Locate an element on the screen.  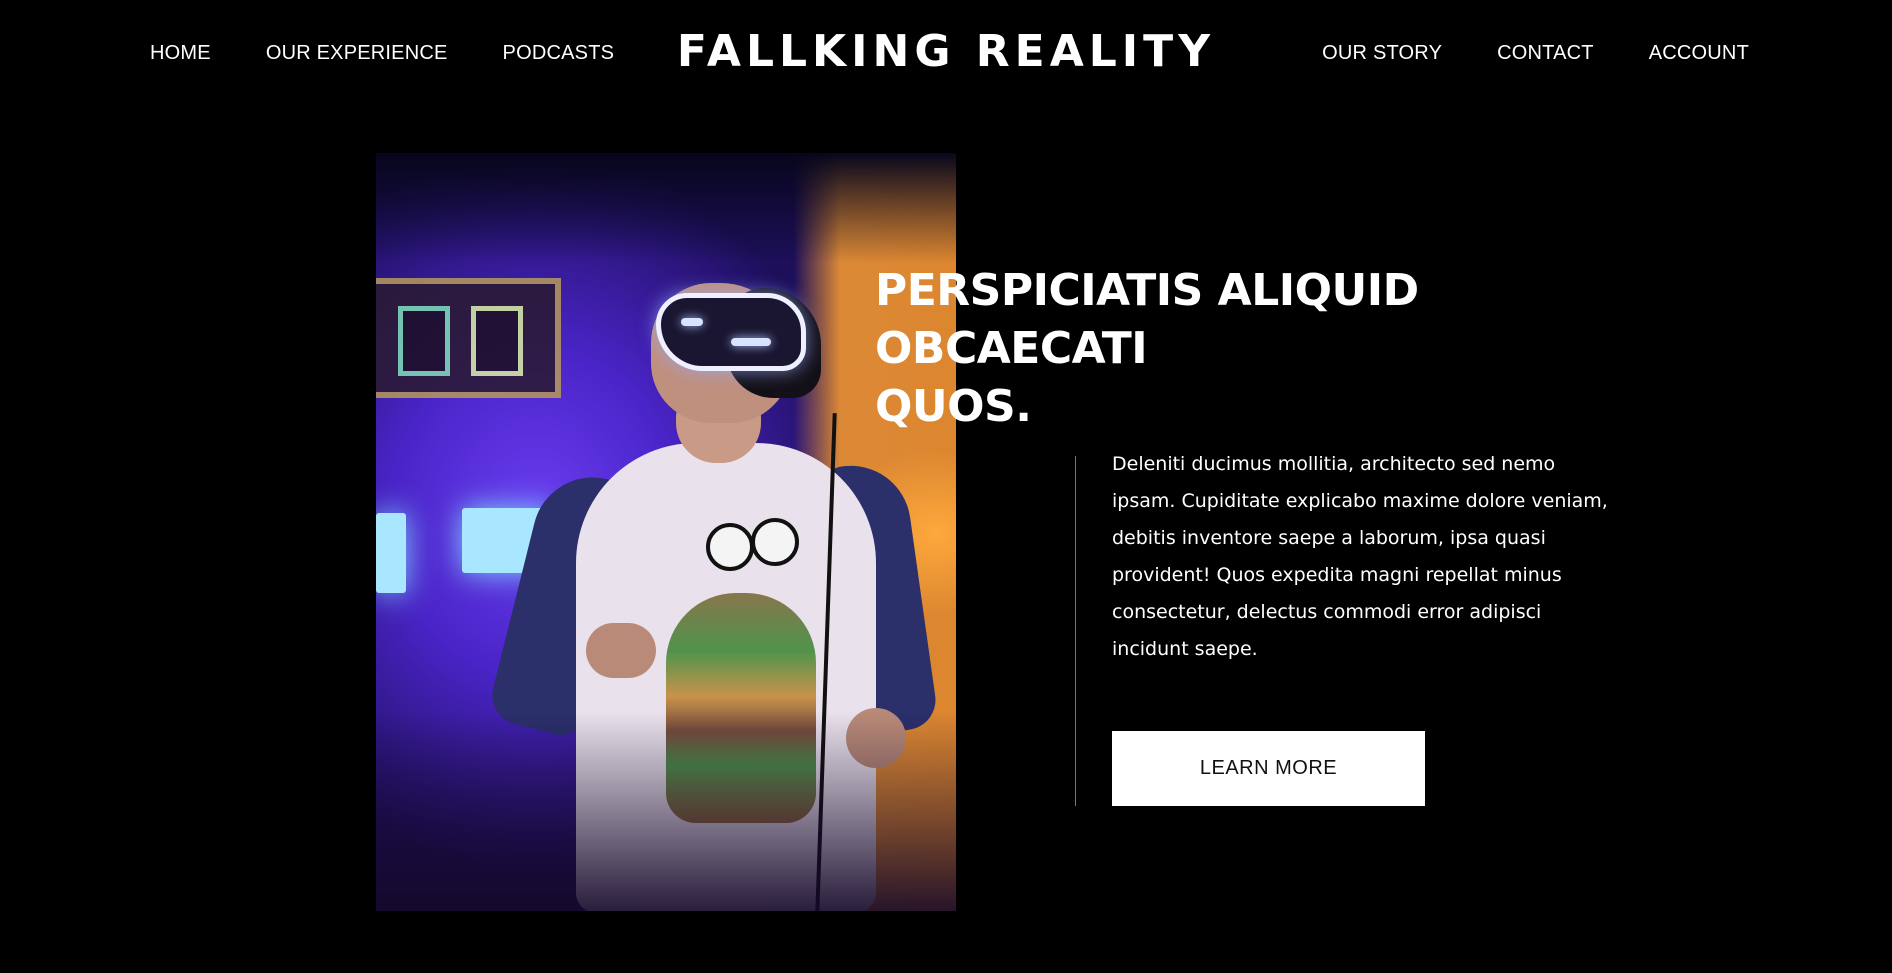
hero-headline-line-1: PERSPICIATIS ALIQUID OBCAECATI is located at coordinates (1147, 319).